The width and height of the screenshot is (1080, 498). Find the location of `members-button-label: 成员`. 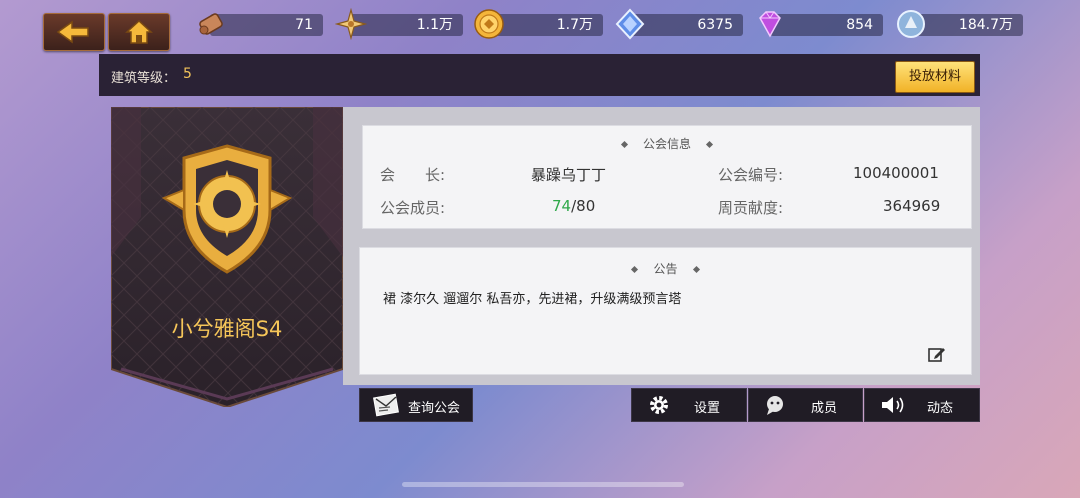

members-button-label: 成员 is located at coordinates (824, 408).